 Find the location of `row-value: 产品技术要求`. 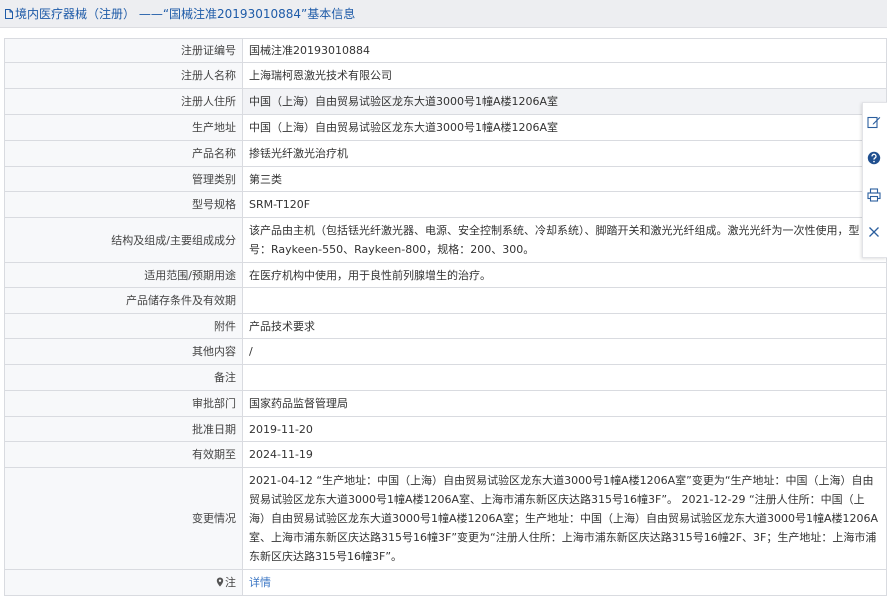

row-value: 产品技术要求 is located at coordinates (564, 326).